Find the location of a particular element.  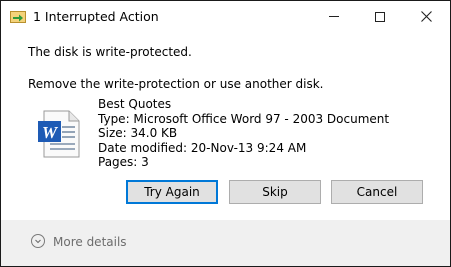

expand-details-toggle is located at coordinates (38, 241).